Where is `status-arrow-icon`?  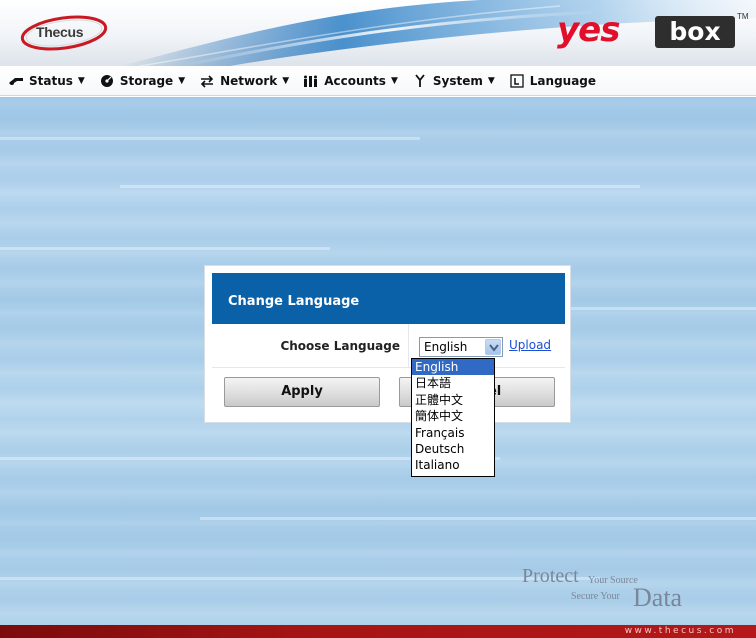
status-arrow-icon is located at coordinates (16, 81).